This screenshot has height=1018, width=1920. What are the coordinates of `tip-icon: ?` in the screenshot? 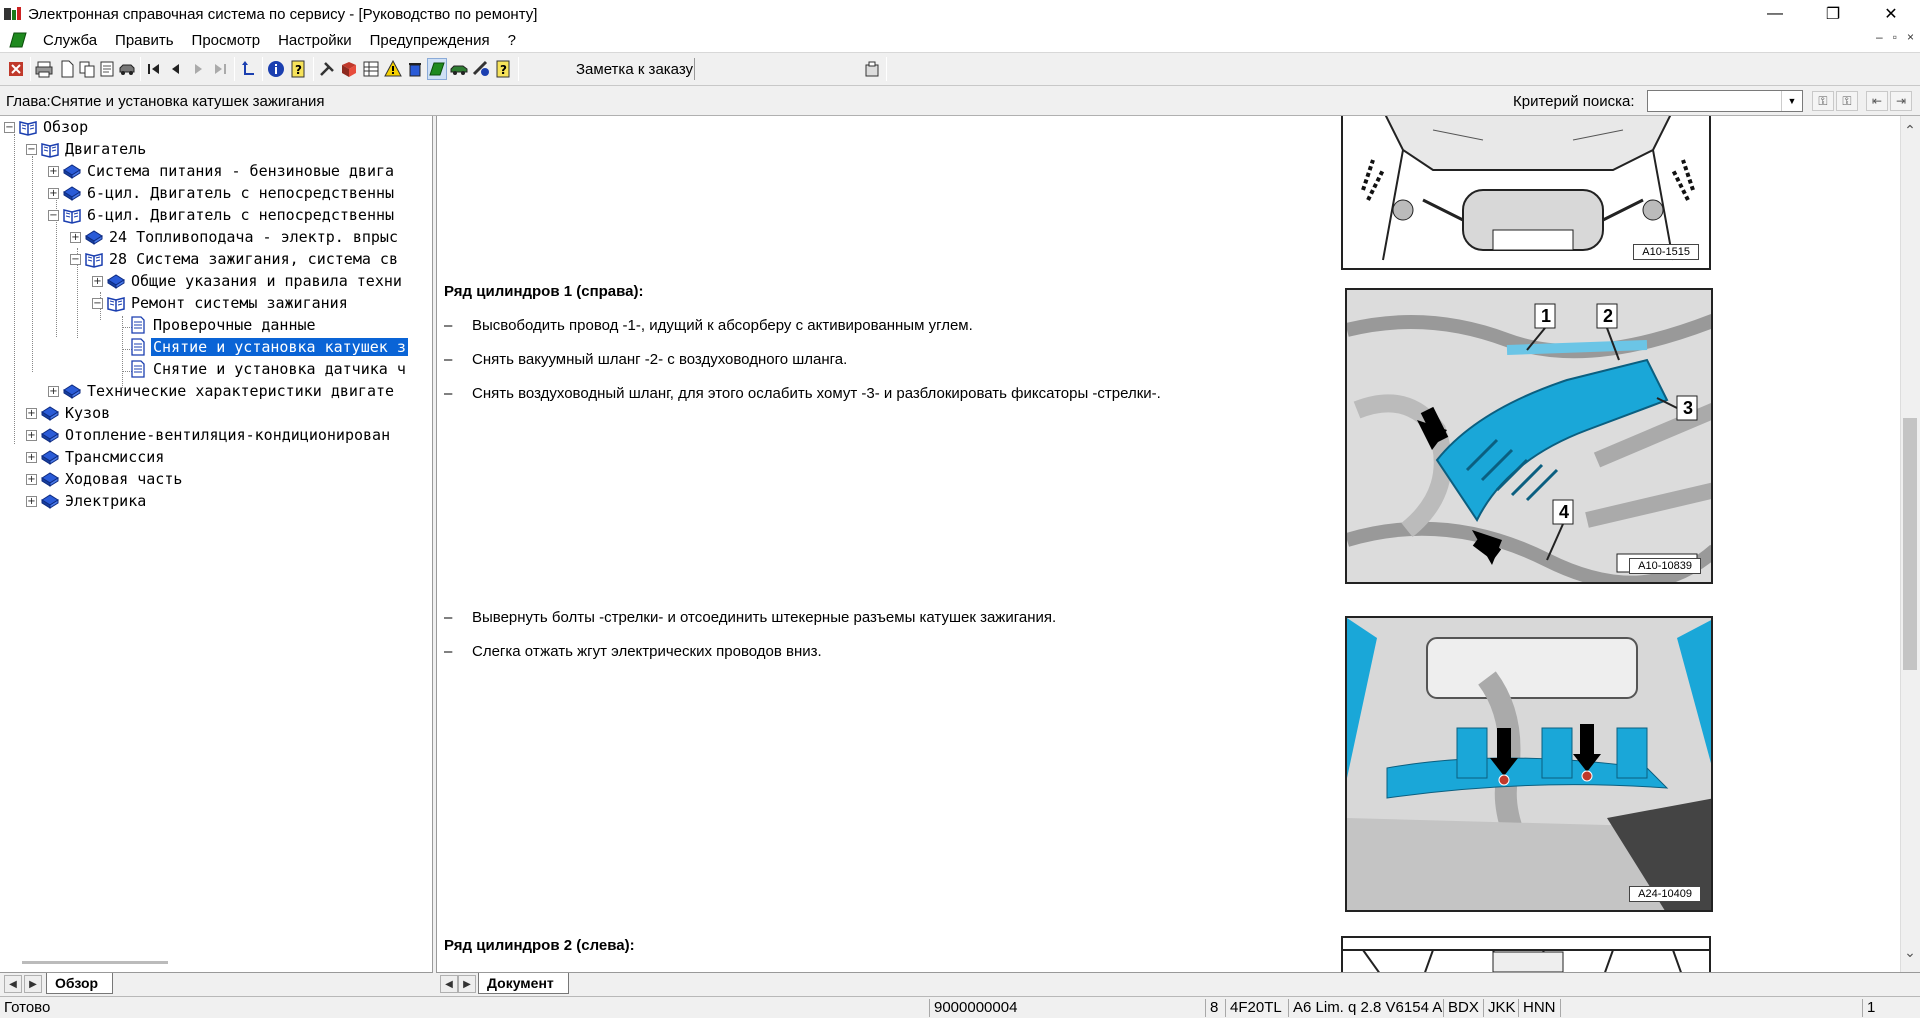 It's located at (503, 69).